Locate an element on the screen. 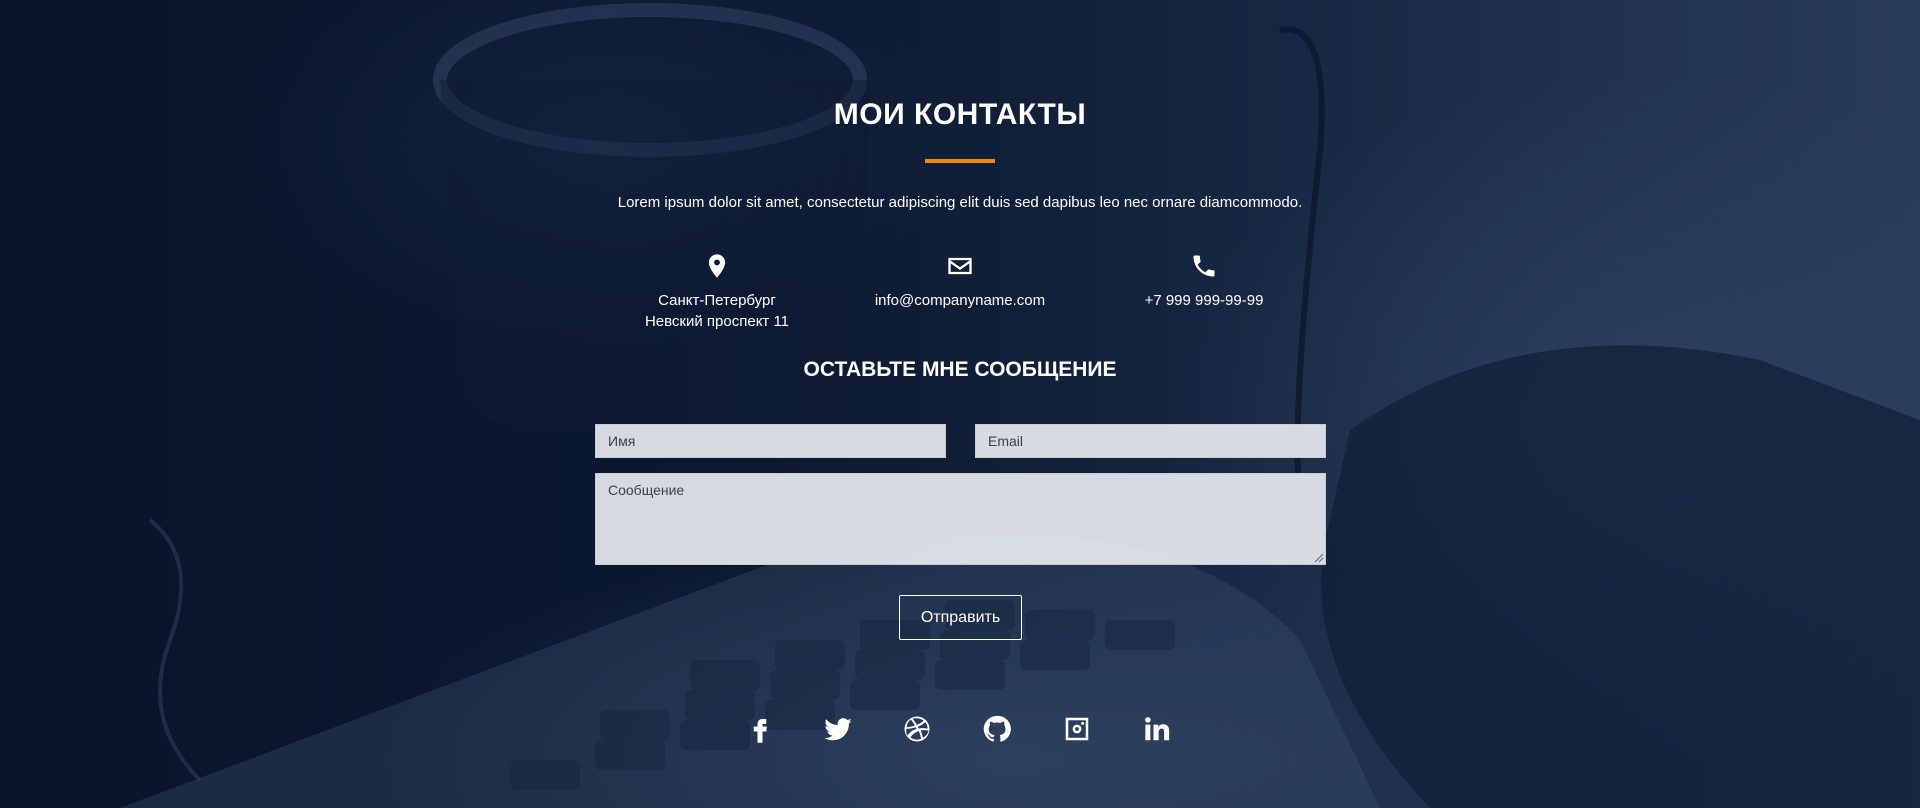 The width and height of the screenshot is (1920, 808). phone-icon is located at coordinates (1204, 268).